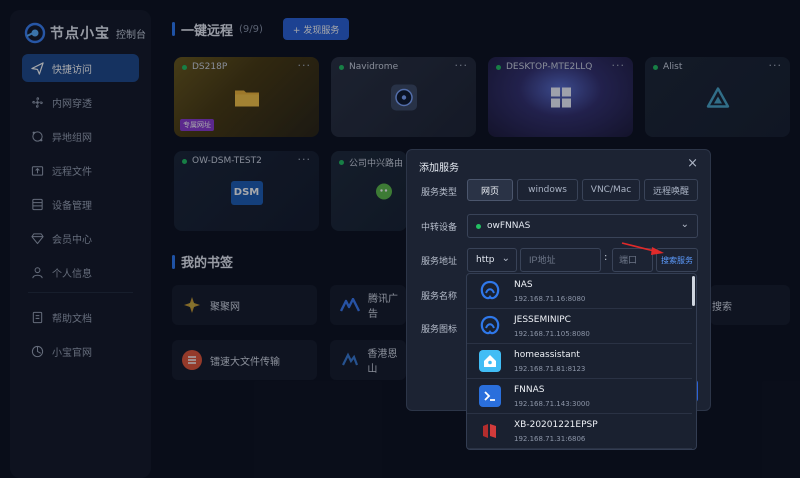 This screenshot has height=478, width=800. I want to click on home-assistant-icon, so click(490, 361).